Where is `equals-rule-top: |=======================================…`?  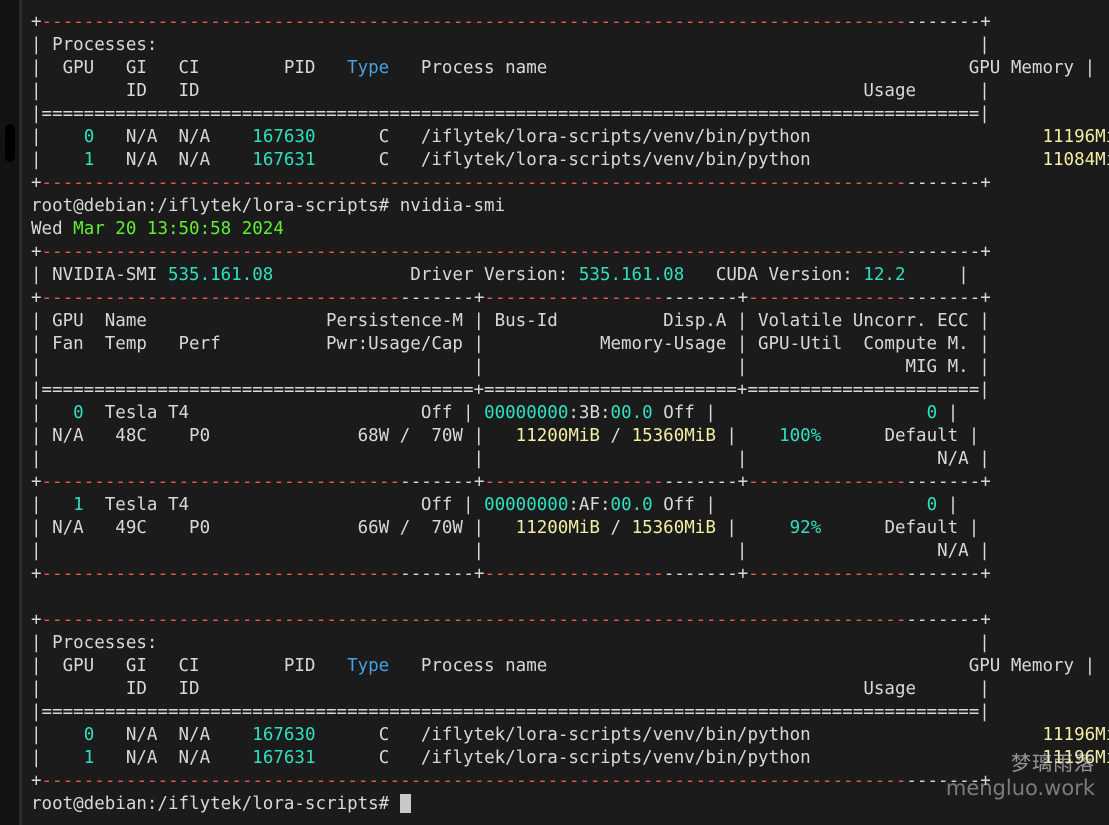 equals-rule-top: |=======================================… is located at coordinates (510, 114).